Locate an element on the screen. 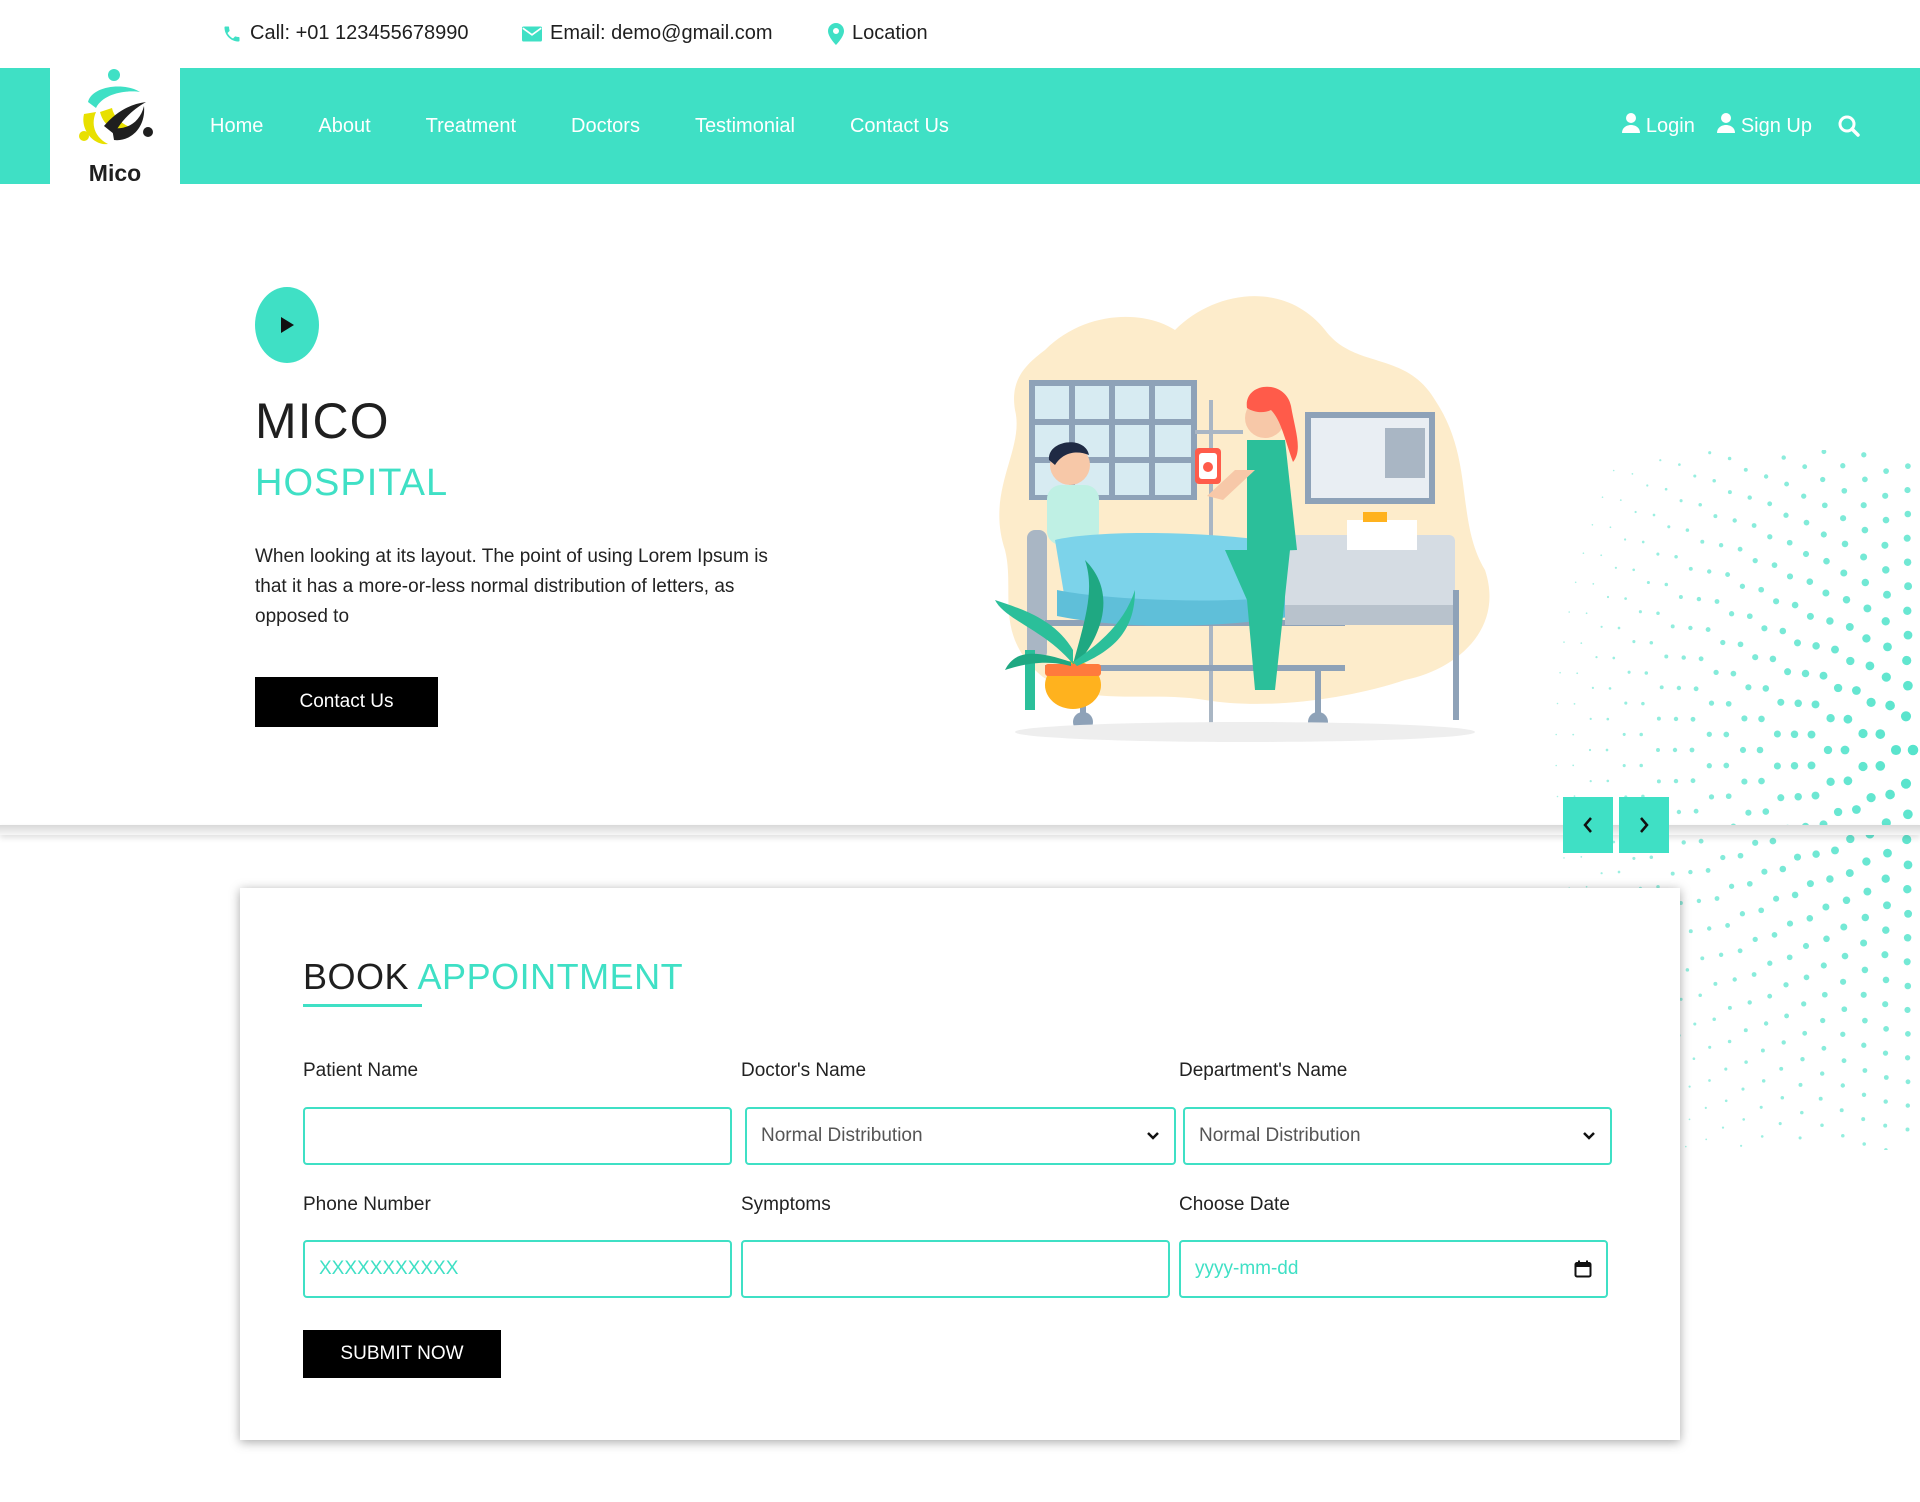 The height and width of the screenshot is (1502, 1920). chevron-right-icon is located at coordinates (1644, 825).